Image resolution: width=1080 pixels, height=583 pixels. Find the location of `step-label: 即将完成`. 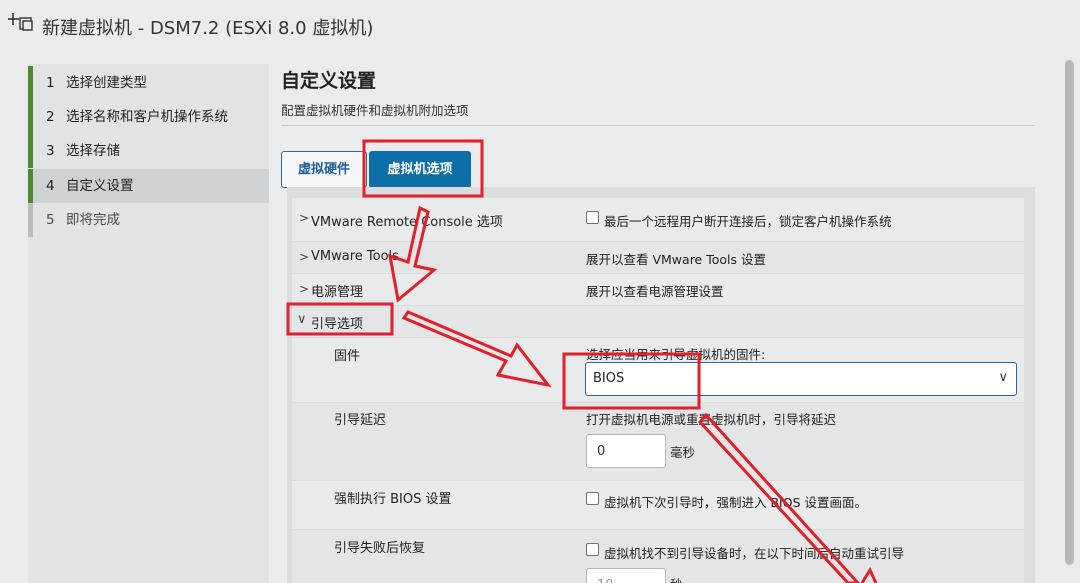

step-label: 即将完成 is located at coordinates (93, 220).